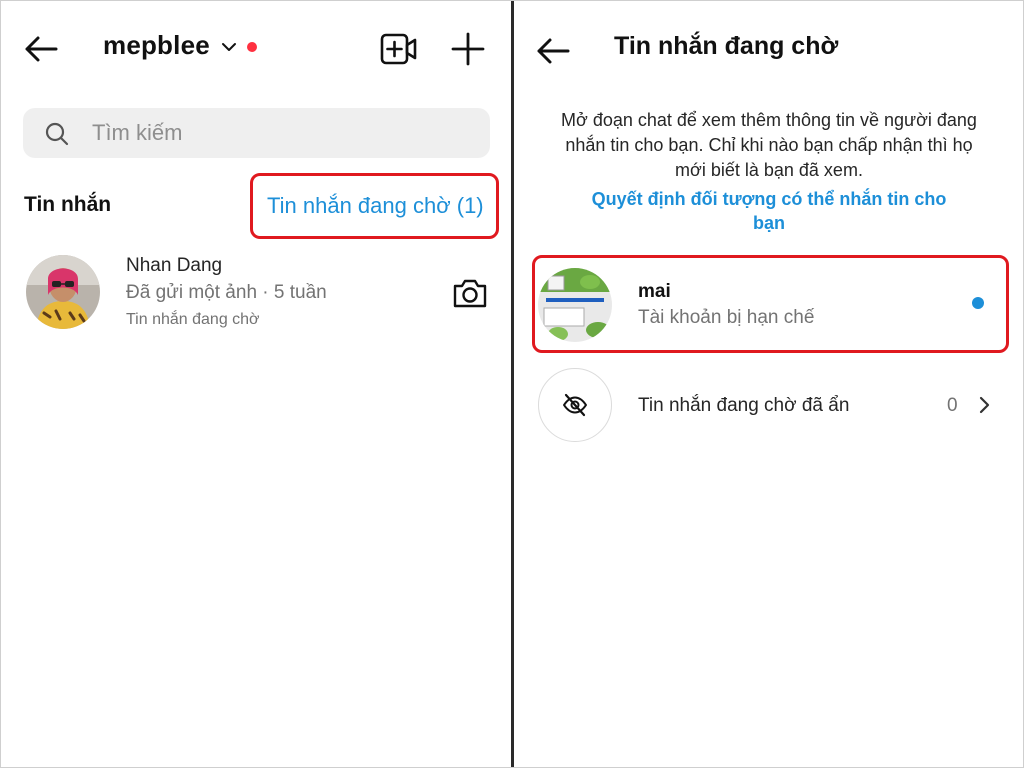  What do you see at coordinates (654, 292) in the screenshot?
I see `request-name: mai` at bounding box center [654, 292].